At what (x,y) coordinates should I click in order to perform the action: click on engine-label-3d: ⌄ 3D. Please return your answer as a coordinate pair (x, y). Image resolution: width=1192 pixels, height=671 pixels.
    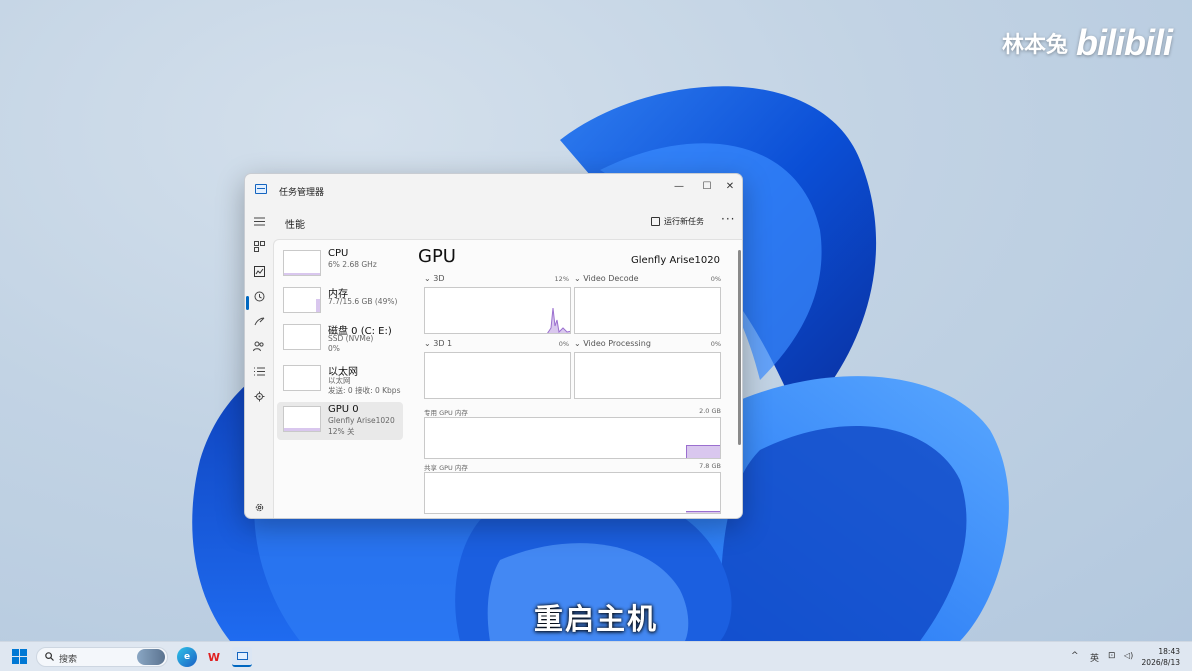
    Looking at the image, I should click on (434, 278).